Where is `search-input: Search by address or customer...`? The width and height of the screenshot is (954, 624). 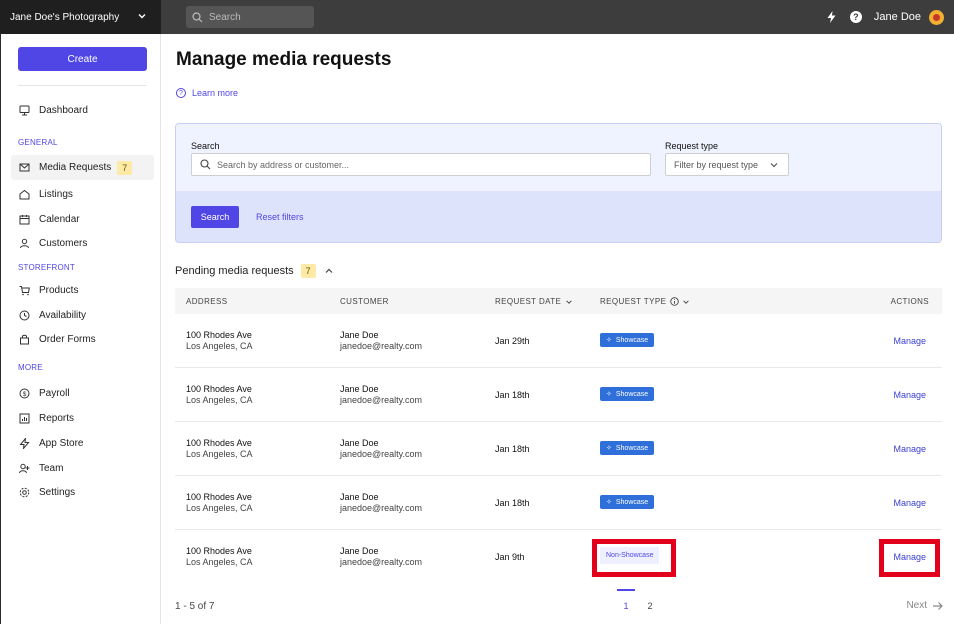
search-input: Search by address or customer... is located at coordinates (421, 164).